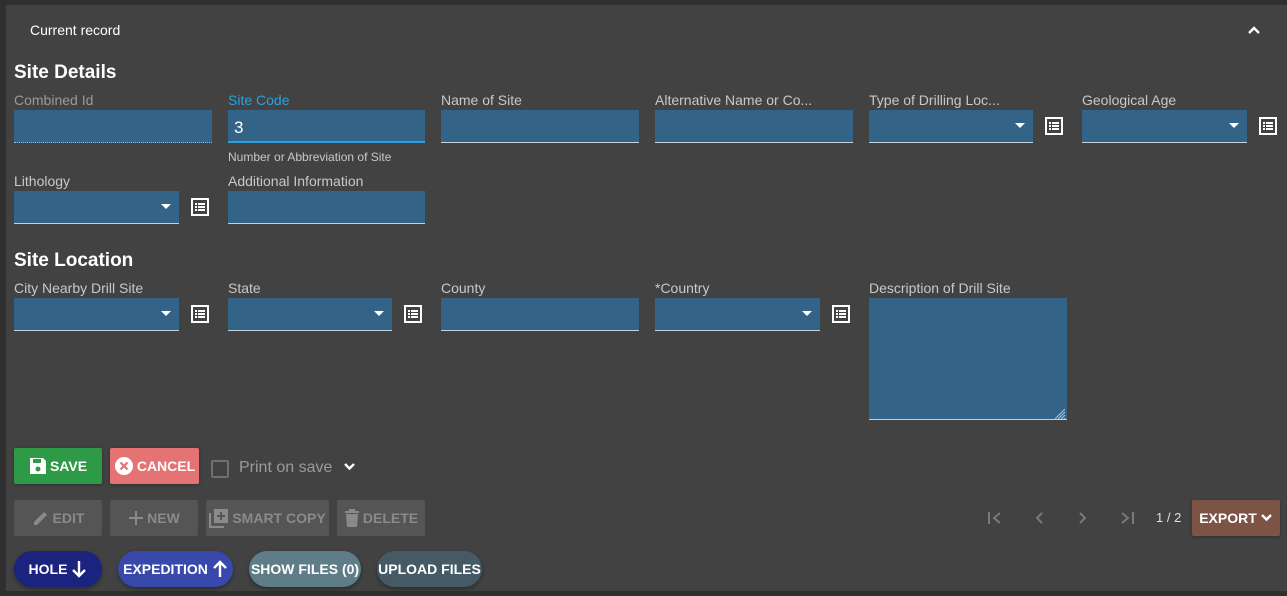 The image size is (1287, 596). I want to click on library-add-icon, so click(219, 518).